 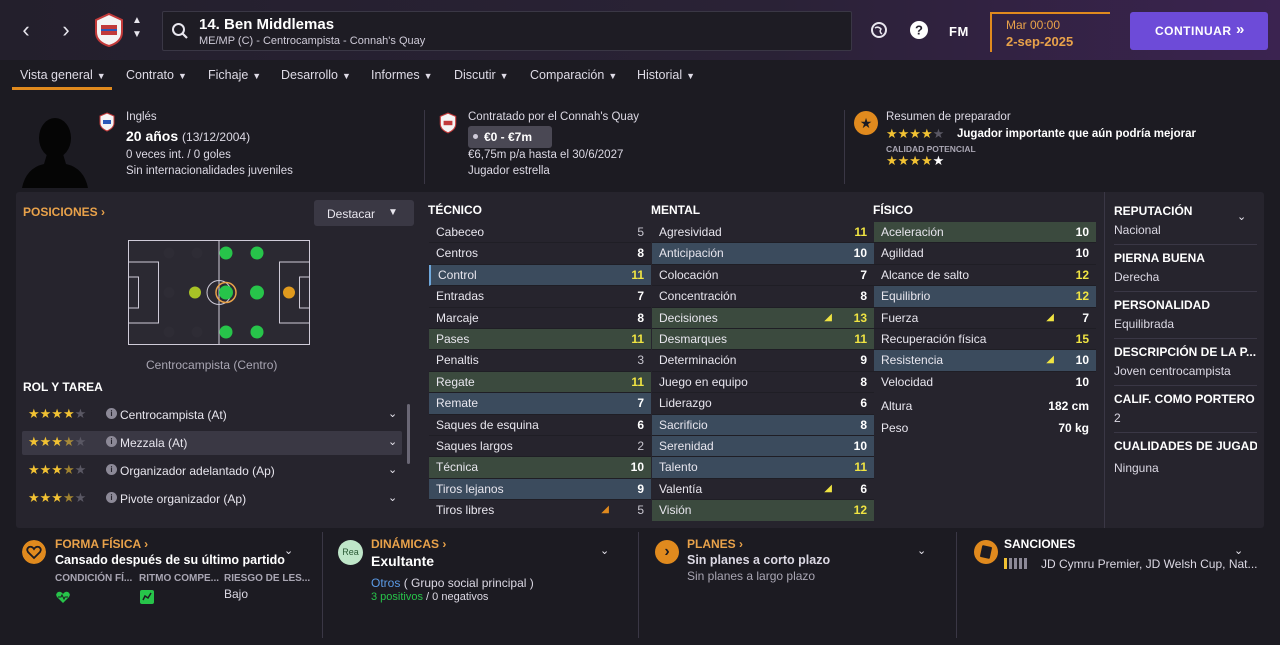 What do you see at coordinates (698, 296) in the screenshot?
I see `attribute-name: Concentración` at bounding box center [698, 296].